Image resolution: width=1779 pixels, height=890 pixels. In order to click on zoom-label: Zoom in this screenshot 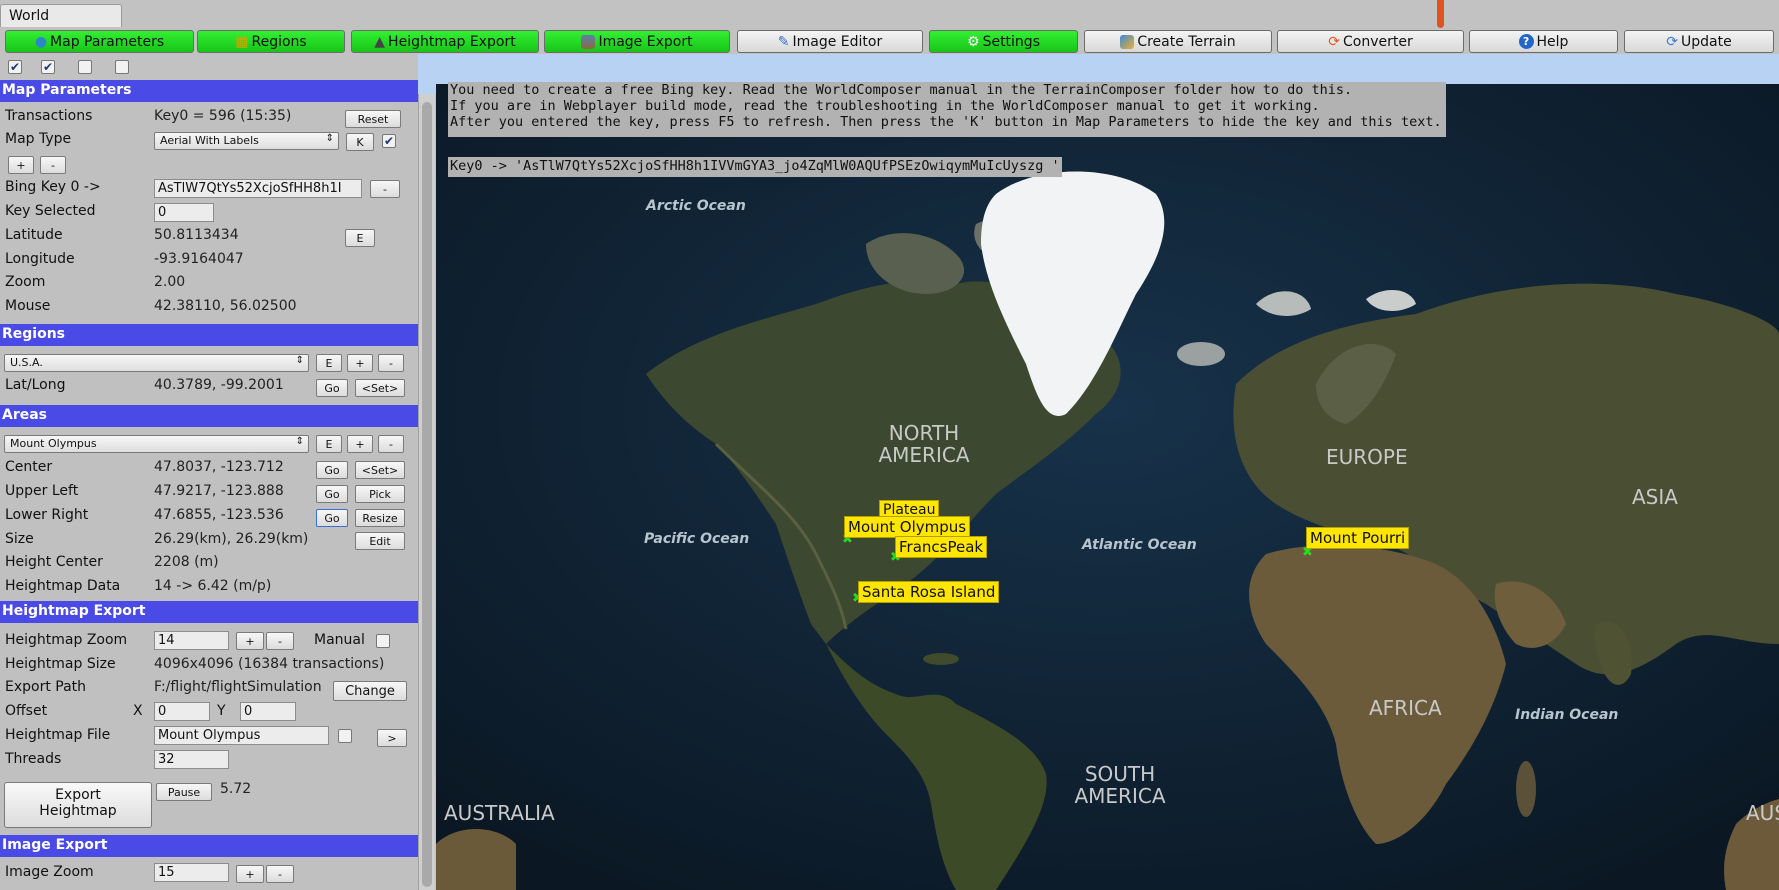, I will do `click(25, 282)`.